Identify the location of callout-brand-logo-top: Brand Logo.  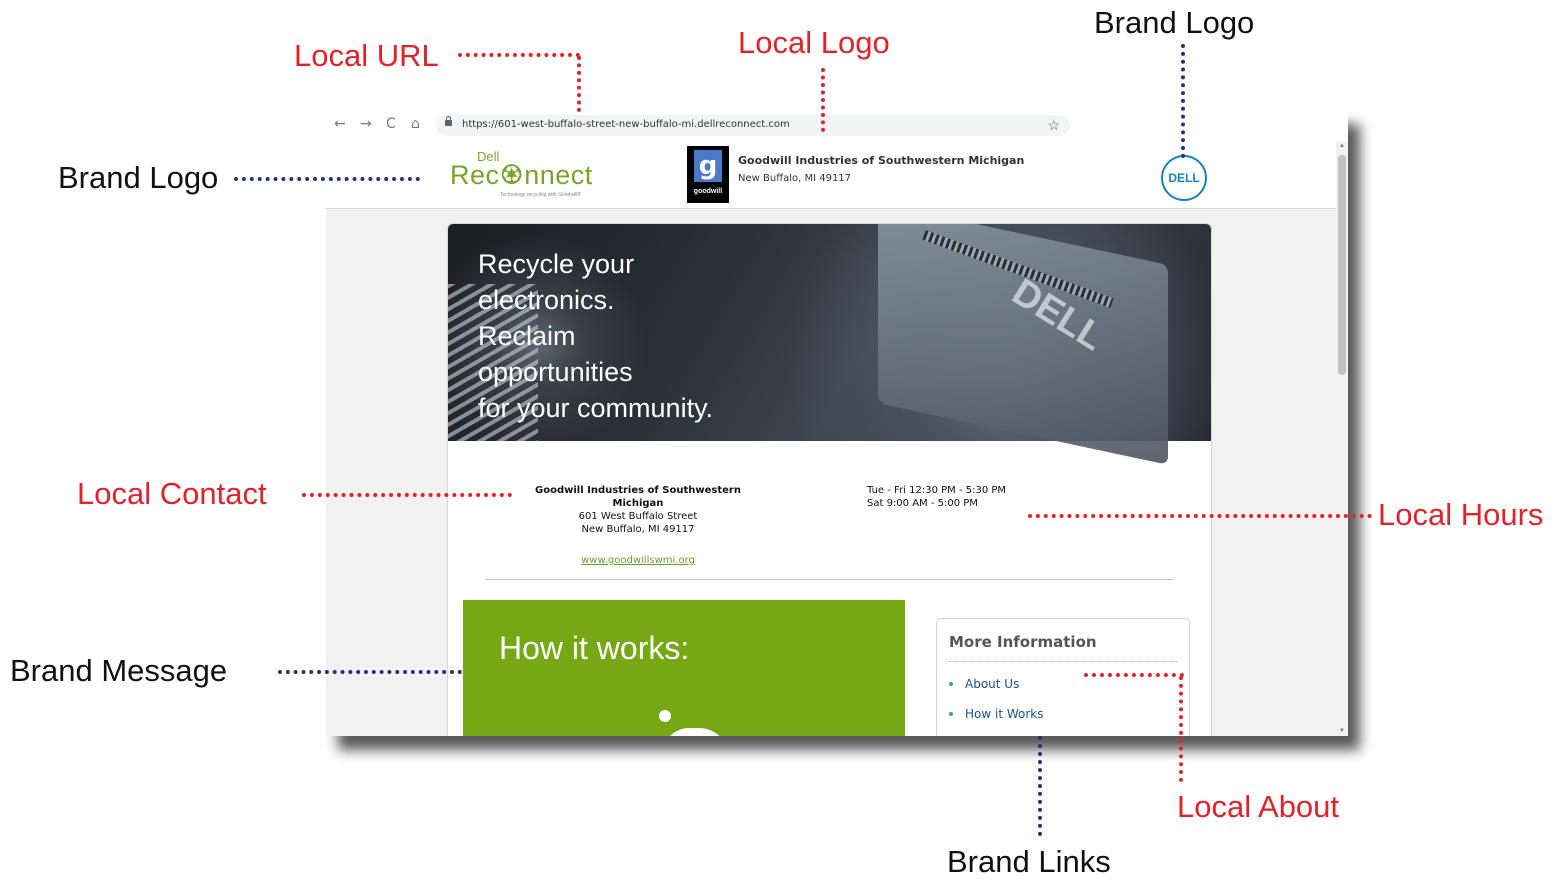
(1174, 22).